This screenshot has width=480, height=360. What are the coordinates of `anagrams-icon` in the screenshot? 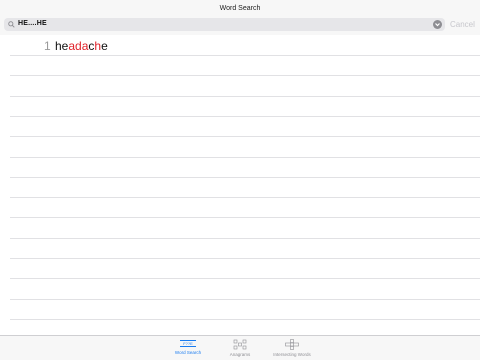 It's located at (240, 344).